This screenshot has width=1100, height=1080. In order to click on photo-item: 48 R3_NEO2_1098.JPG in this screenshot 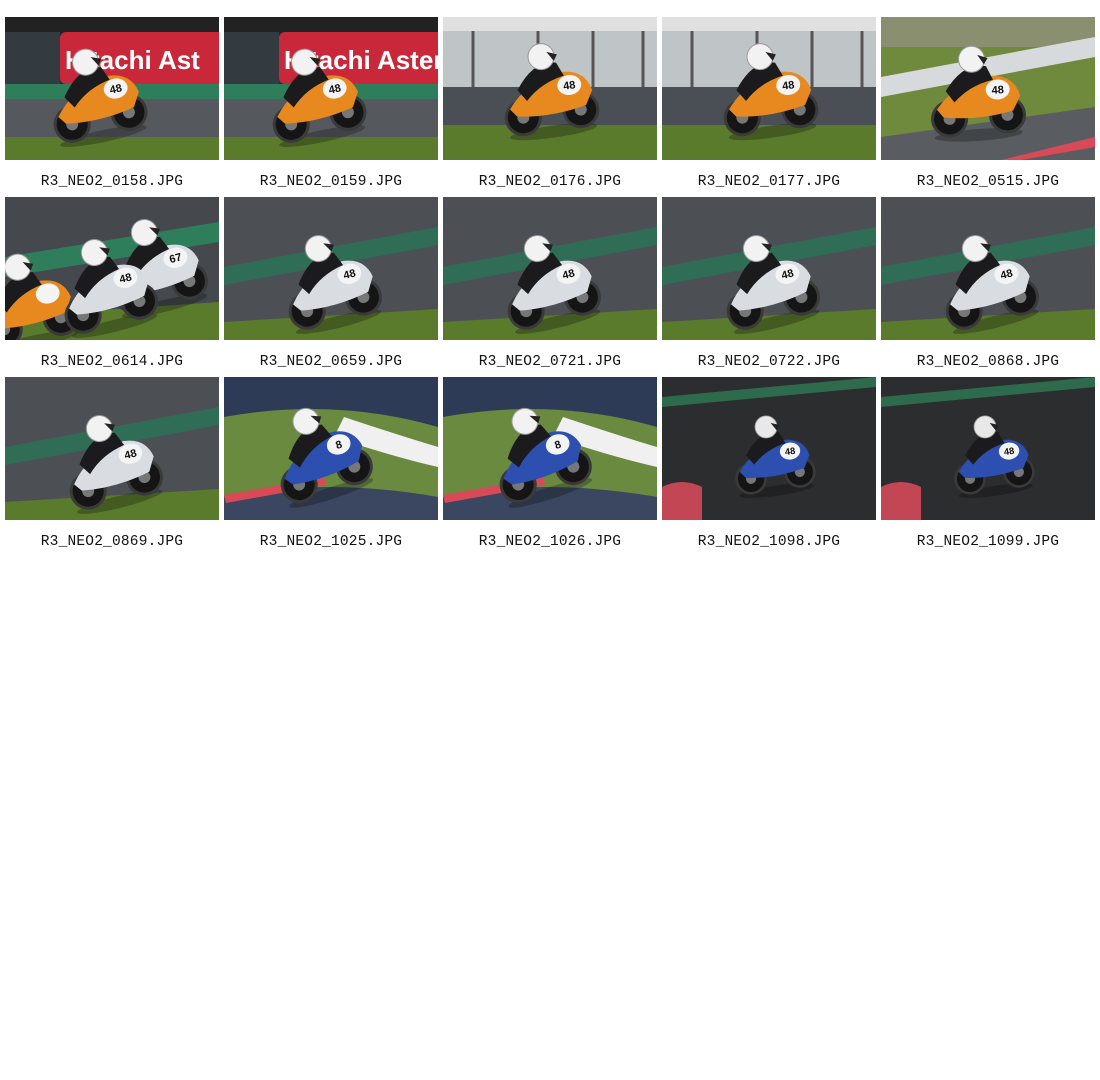, I will do `click(769, 467)`.